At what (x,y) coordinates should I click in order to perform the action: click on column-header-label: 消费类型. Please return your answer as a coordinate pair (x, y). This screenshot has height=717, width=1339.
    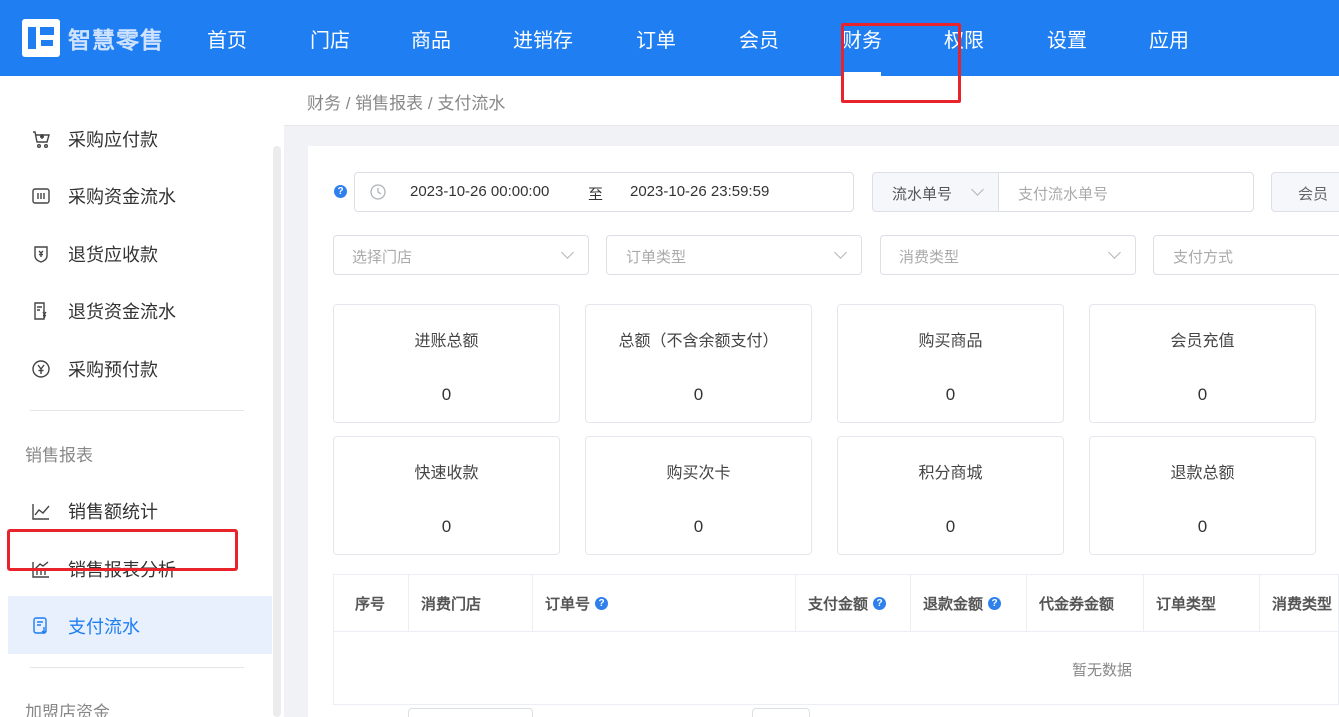
    Looking at the image, I should click on (1302, 604).